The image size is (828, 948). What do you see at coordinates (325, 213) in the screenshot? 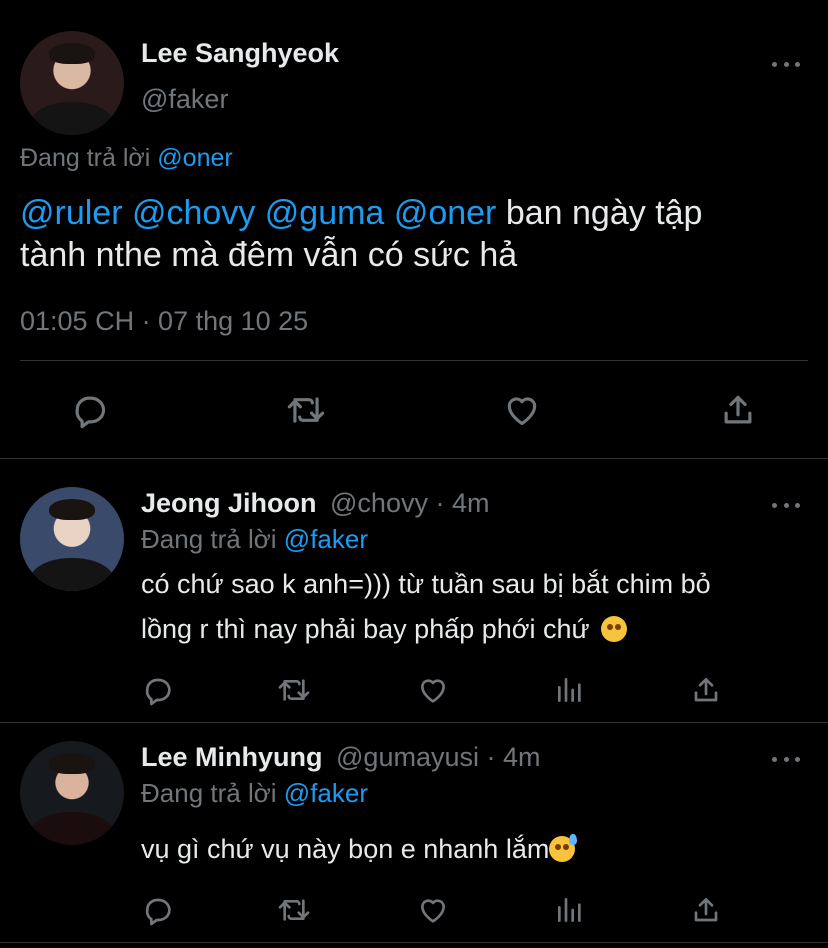
I see `mention-guma: @guma` at bounding box center [325, 213].